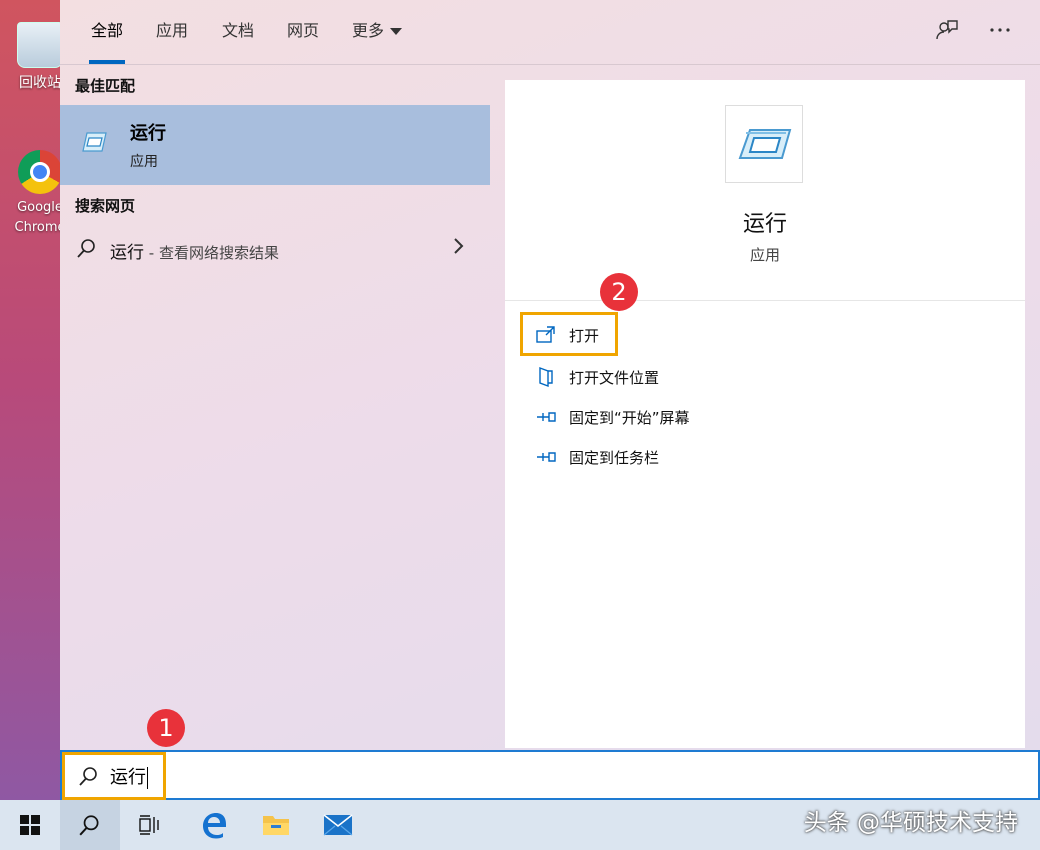 This screenshot has width=1040, height=850. What do you see at coordinates (105, 206) in the screenshot?
I see `web-heading: 搜索网页` at bounding box center [105, 206].